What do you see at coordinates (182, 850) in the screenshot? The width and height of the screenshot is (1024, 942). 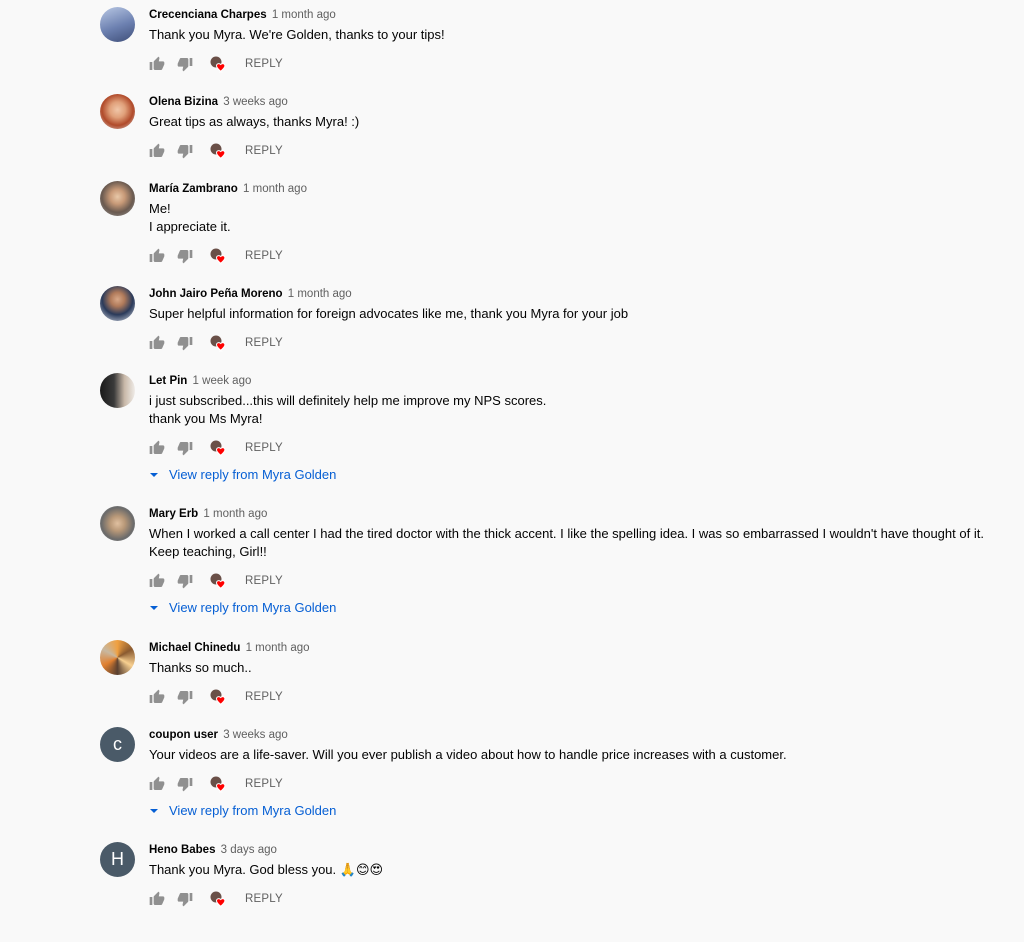 I see `author-name: Heno Babes` at bounding box center [182, 850].